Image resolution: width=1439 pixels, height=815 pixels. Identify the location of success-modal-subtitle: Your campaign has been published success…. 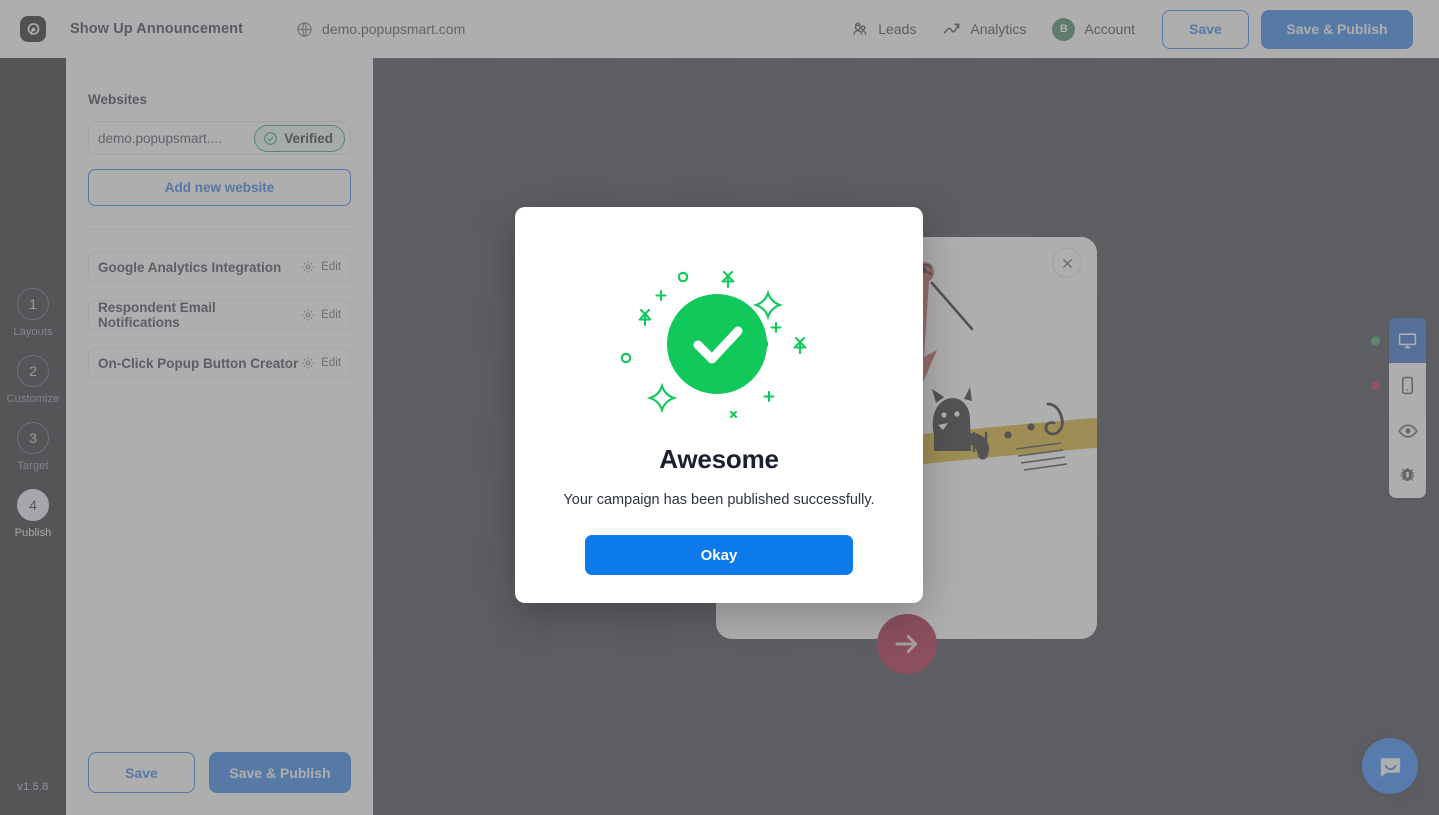
(719, 500).